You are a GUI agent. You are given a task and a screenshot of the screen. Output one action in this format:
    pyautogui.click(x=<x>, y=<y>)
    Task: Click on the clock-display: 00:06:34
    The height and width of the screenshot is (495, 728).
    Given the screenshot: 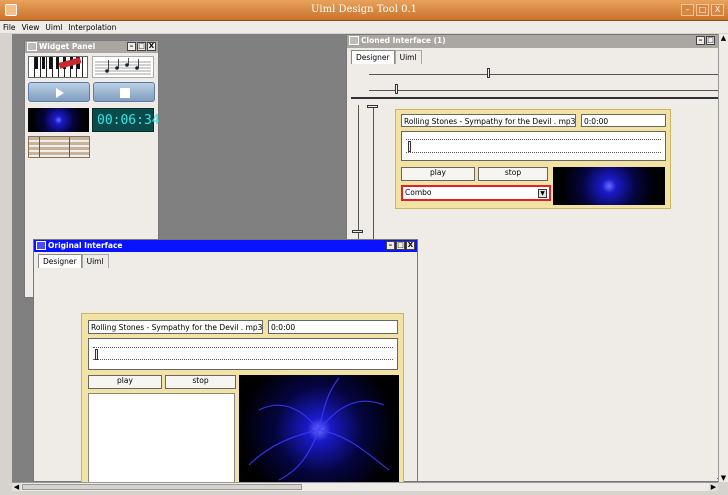 What is the action you would take?
    pyautogui.click(x=126, y=120)
    